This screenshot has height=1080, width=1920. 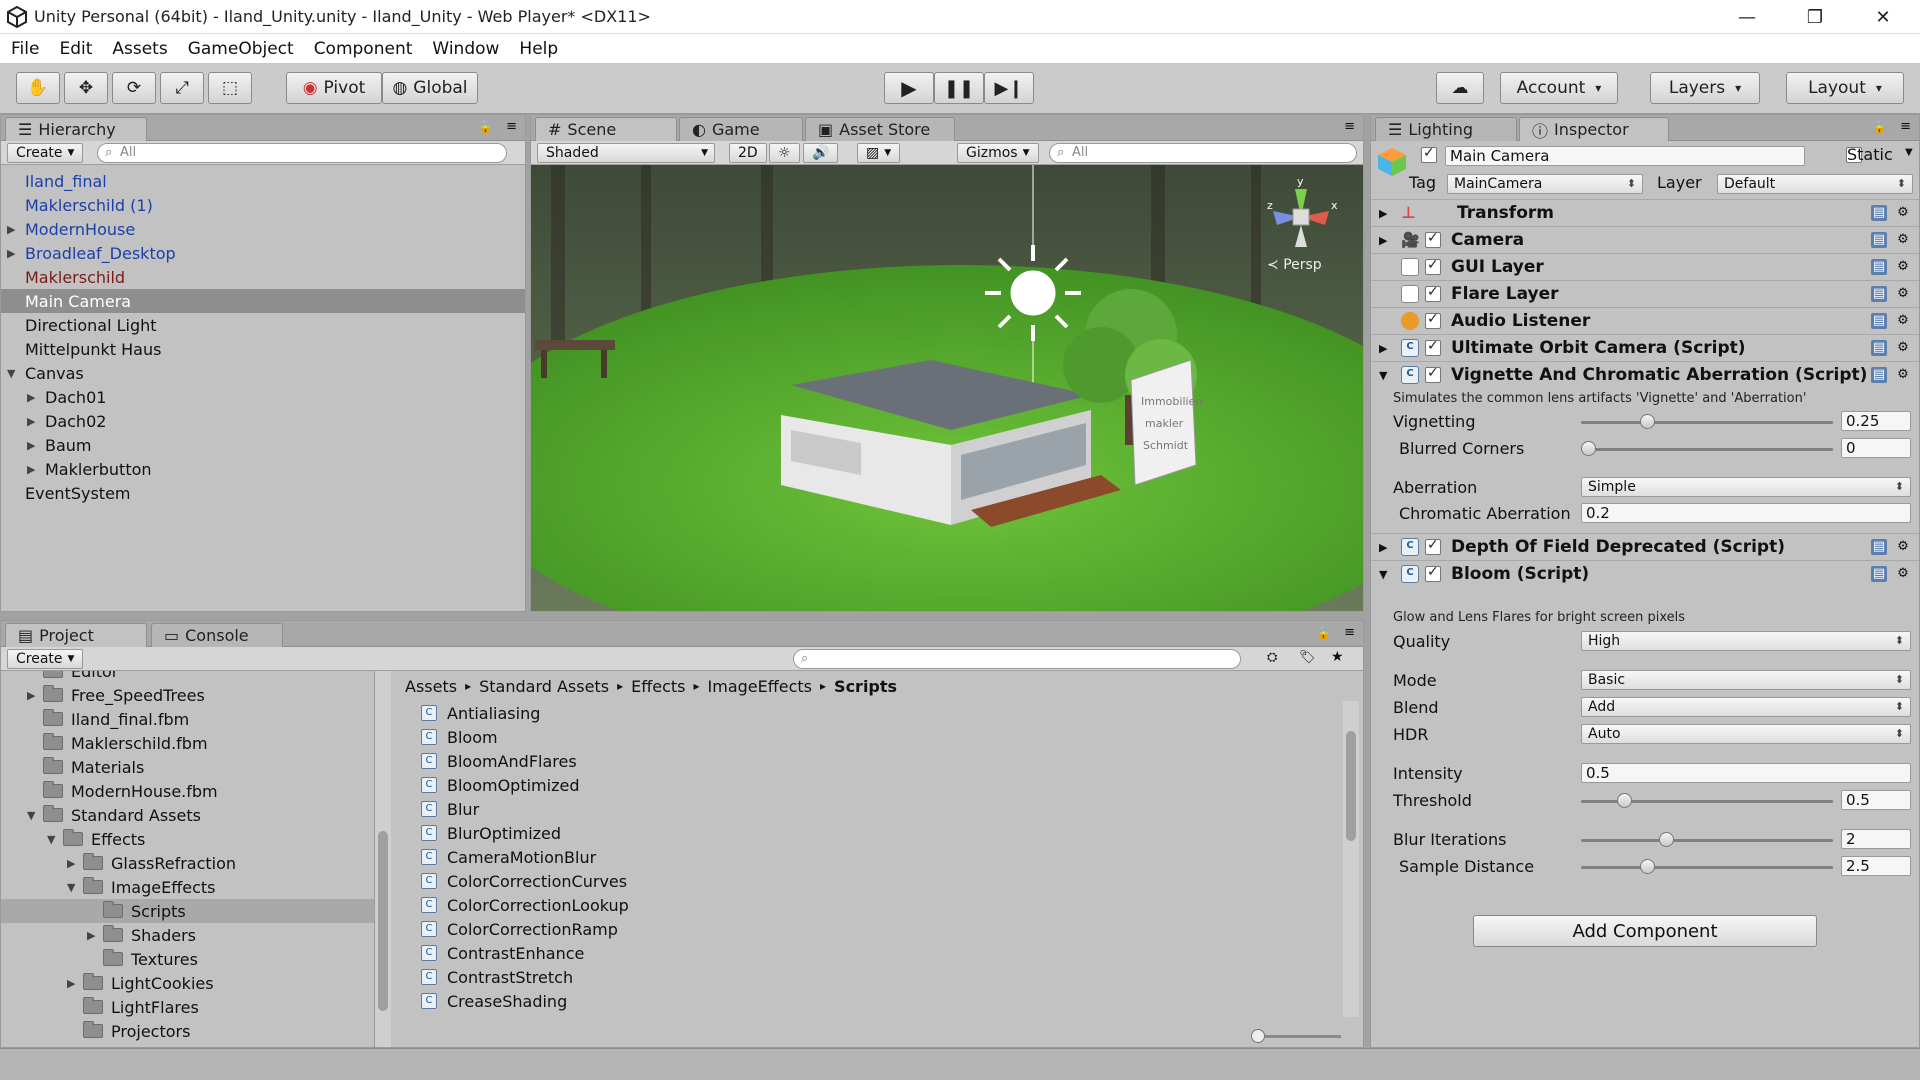 I want to click on blend-dropdown: Add, so click(x=1746, y=707).